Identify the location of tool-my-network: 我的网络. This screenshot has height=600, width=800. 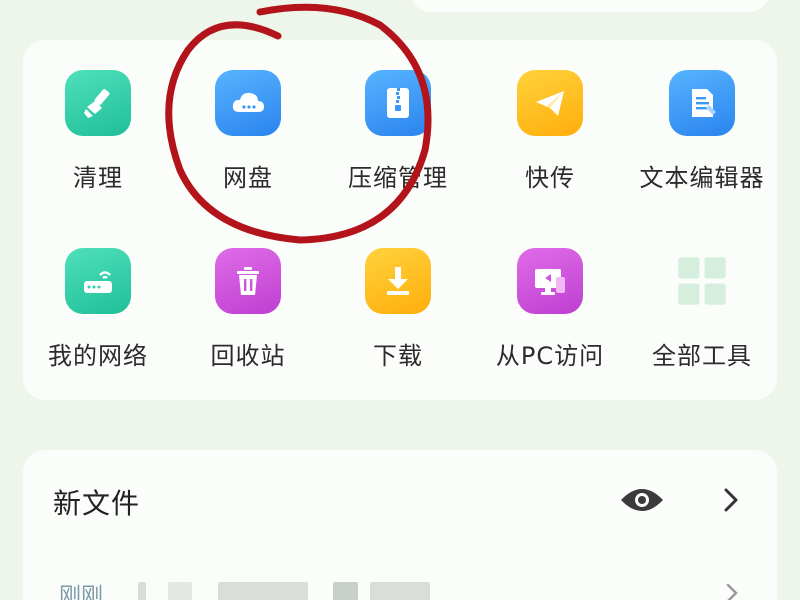
(98, 318).